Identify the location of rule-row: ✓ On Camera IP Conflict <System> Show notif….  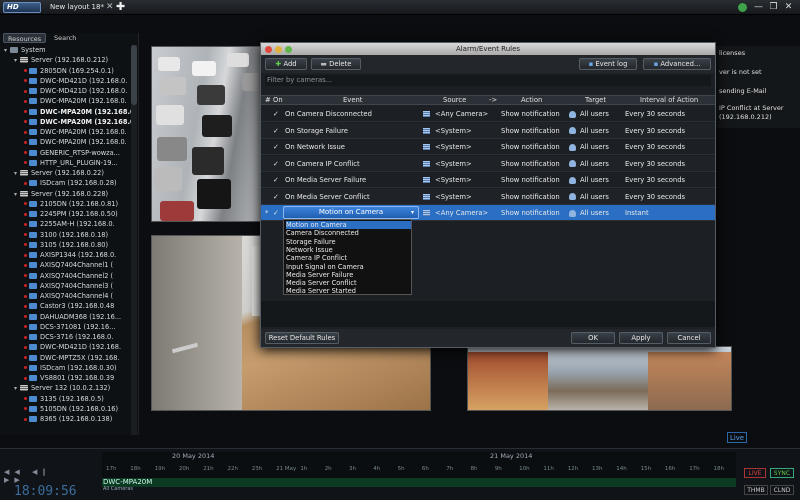
(488, 163).